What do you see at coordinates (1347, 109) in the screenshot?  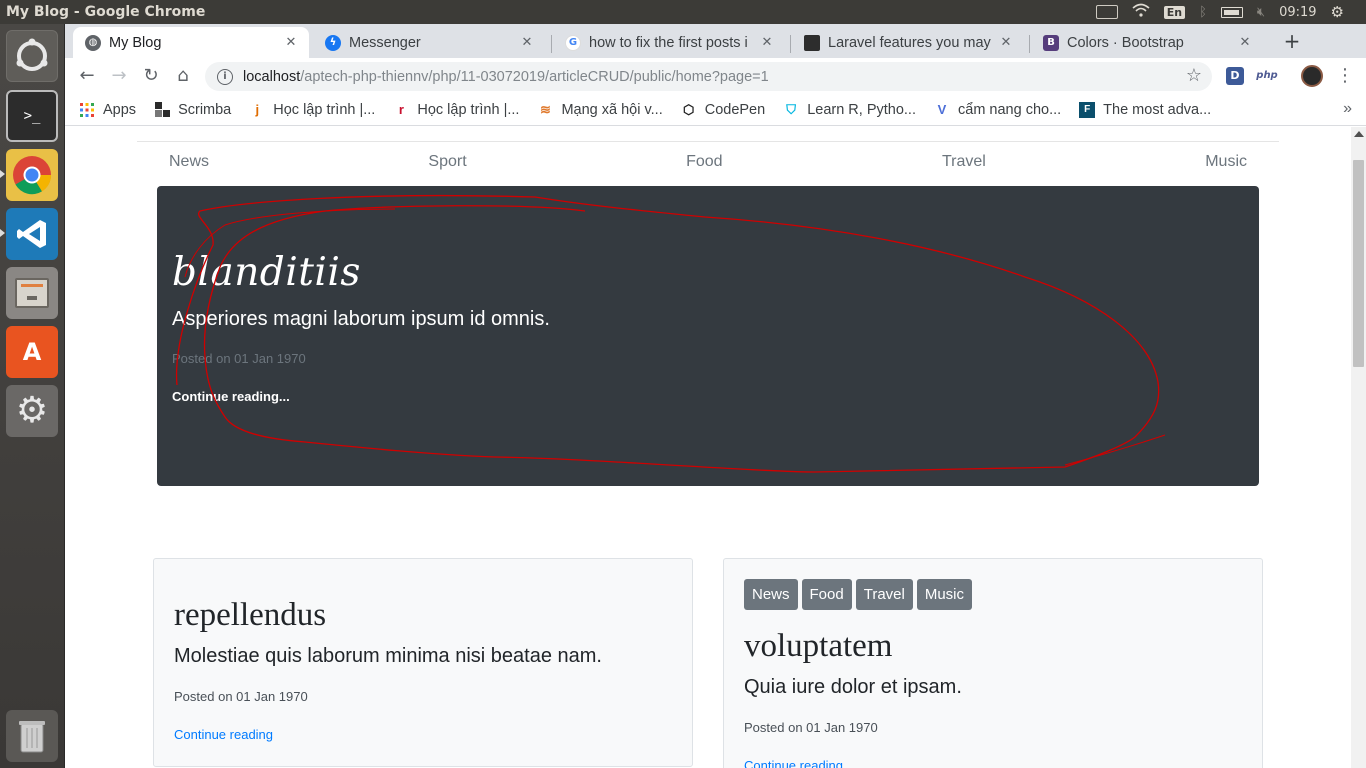 I see `bookmarks-overflow-button: »` at bounding box center [1347, 109].